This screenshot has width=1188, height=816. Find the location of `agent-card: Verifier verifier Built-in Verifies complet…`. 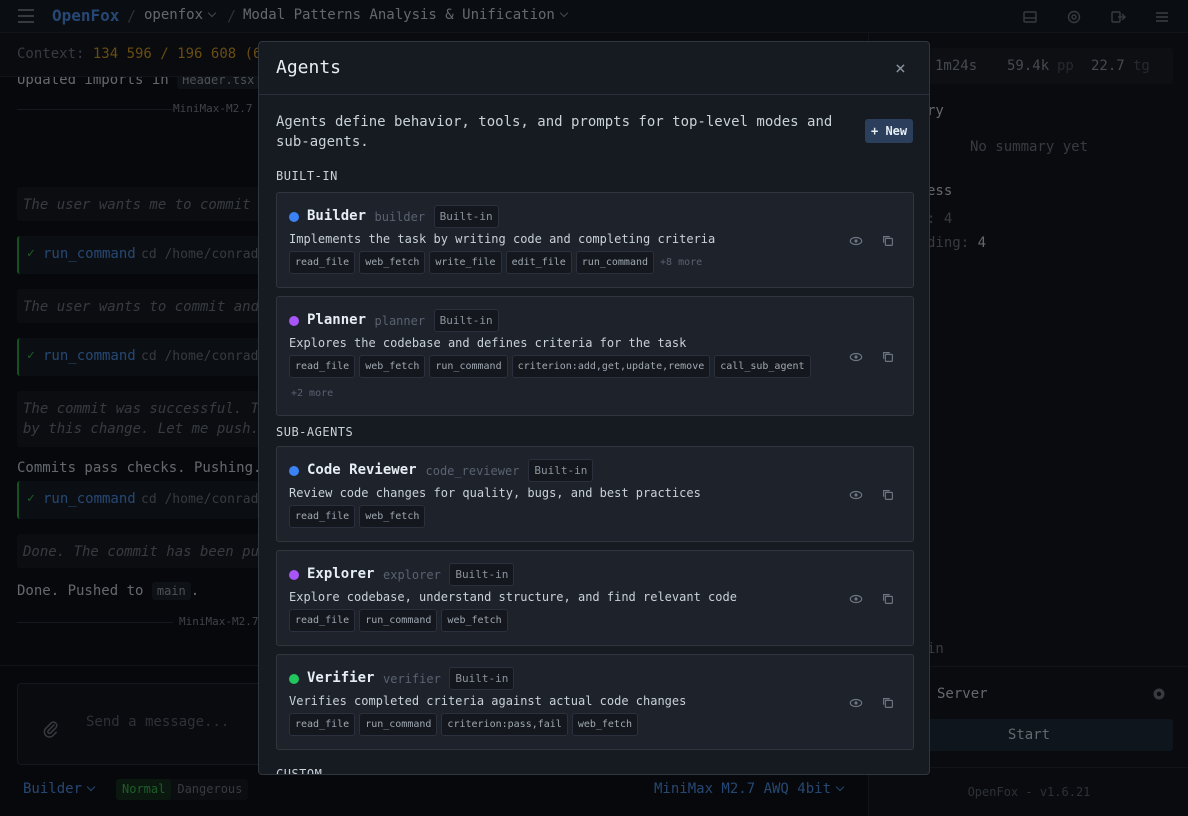

agent-card: Verifier verifier Built-in Verifies complet… is located at coordinates (595, 702).